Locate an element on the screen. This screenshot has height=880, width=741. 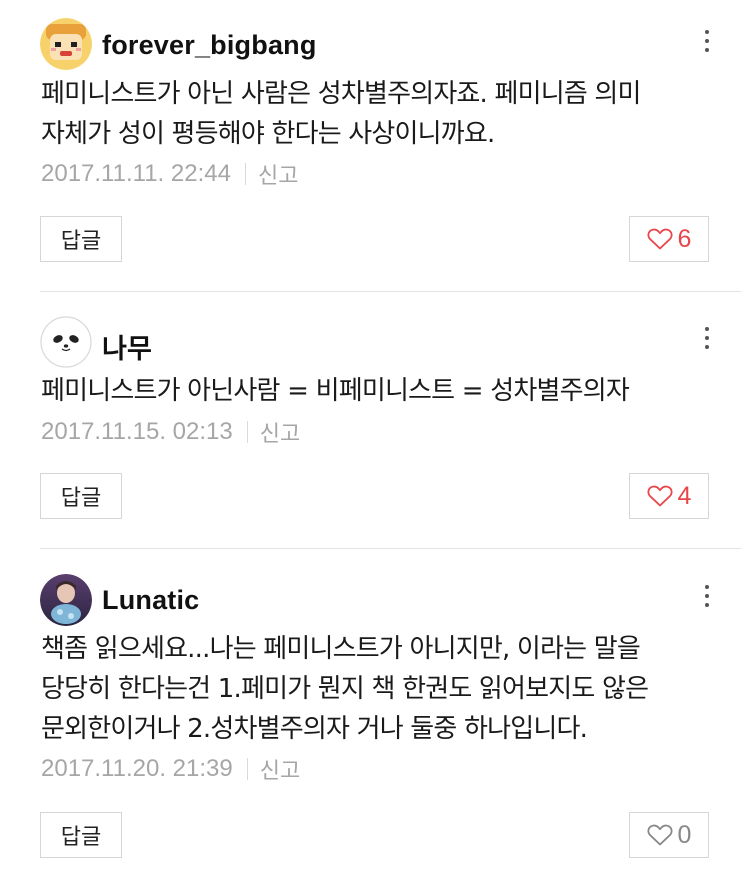
like-button: 6 is located at coordinates (669, 239).